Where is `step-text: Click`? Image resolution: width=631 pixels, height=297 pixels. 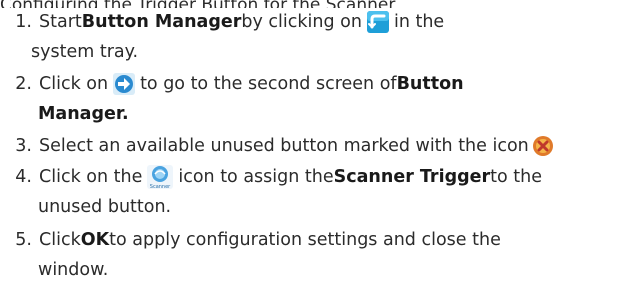 step-text: Click is located at coordinates (60, 240).